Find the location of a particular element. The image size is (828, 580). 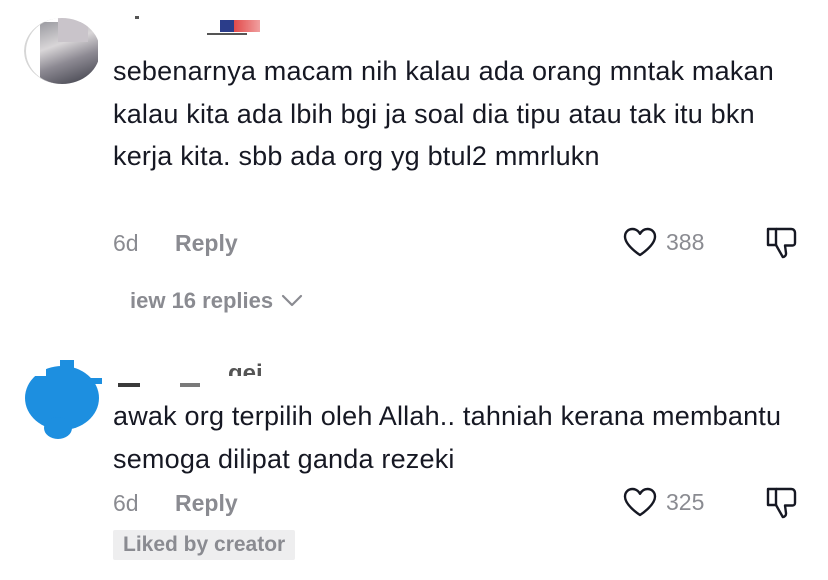

comment-2-username: gei is located at coordinates (245, 369).